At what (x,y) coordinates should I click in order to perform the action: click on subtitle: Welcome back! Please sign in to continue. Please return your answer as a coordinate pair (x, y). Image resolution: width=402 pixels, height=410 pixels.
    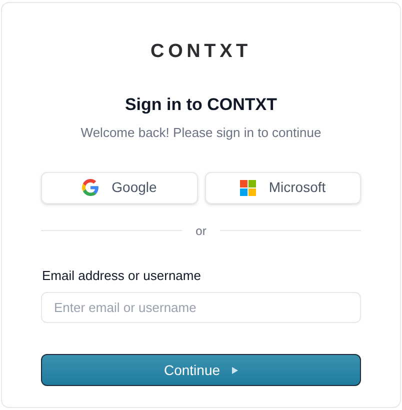
    Looking at the image, I should click on (201, 133).